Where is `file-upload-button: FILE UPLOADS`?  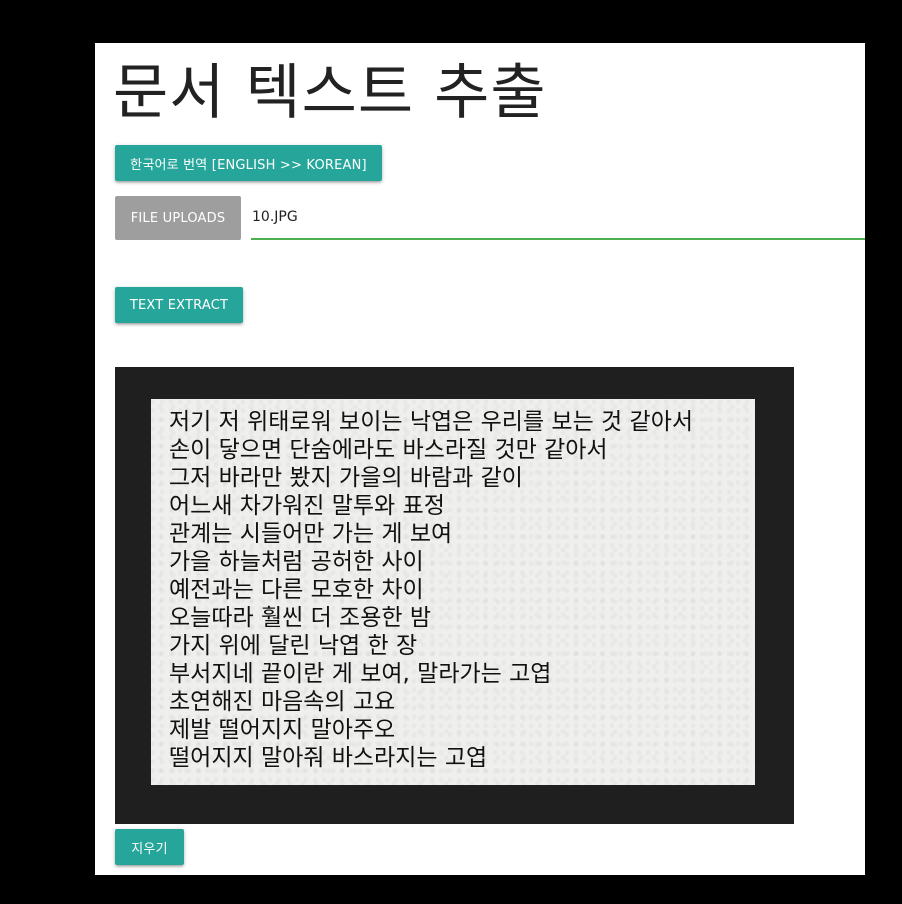 file-upload-button: FILE UPLOADS is located at coordinates (178, 218).